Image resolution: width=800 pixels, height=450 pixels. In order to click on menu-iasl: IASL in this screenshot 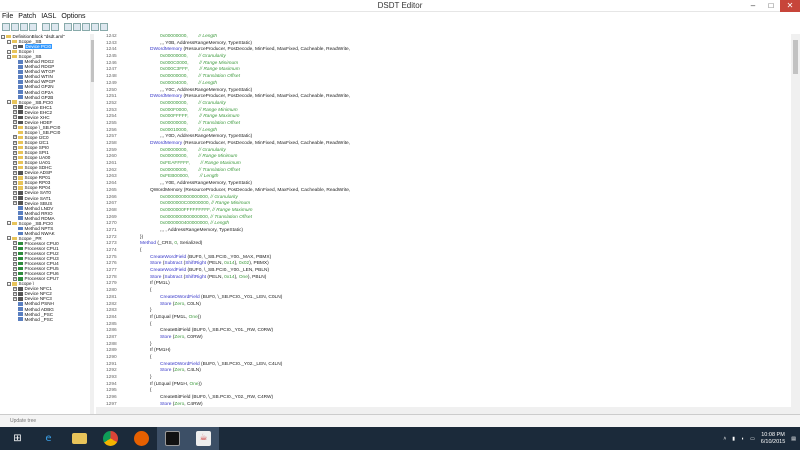, I will do `click(49, 17)`.